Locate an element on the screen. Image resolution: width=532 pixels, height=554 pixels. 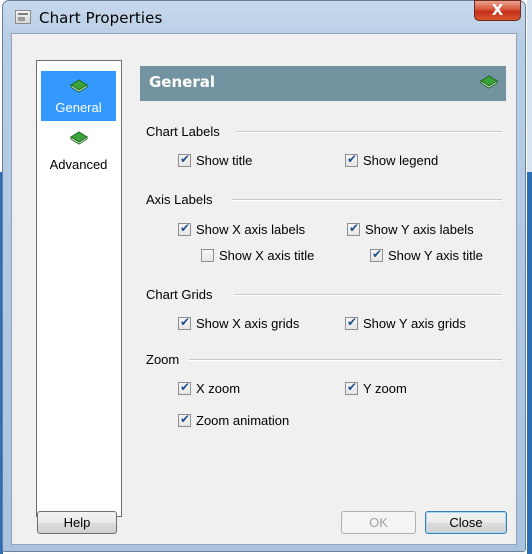
nav-item-general: General is located at coordinates (78, 96).